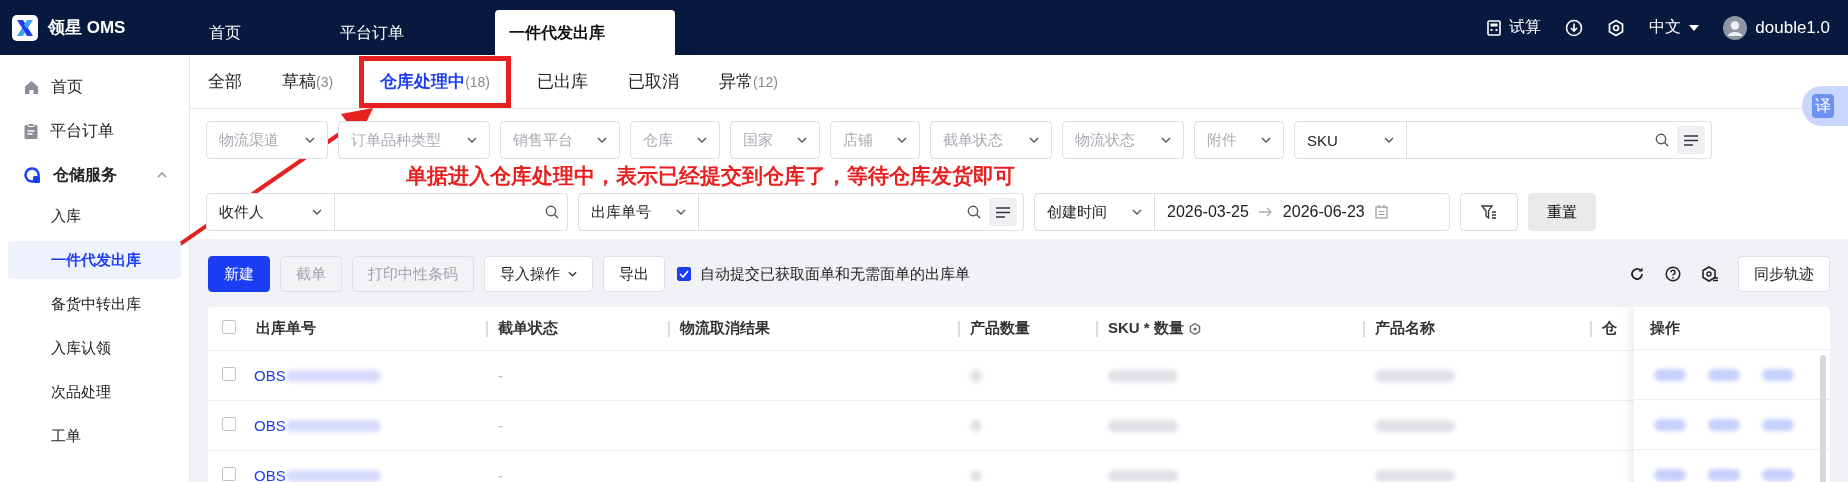 The height and width of the screenshot is (482, 1848). I want to click on refresh-icon, so click(1637, 274).